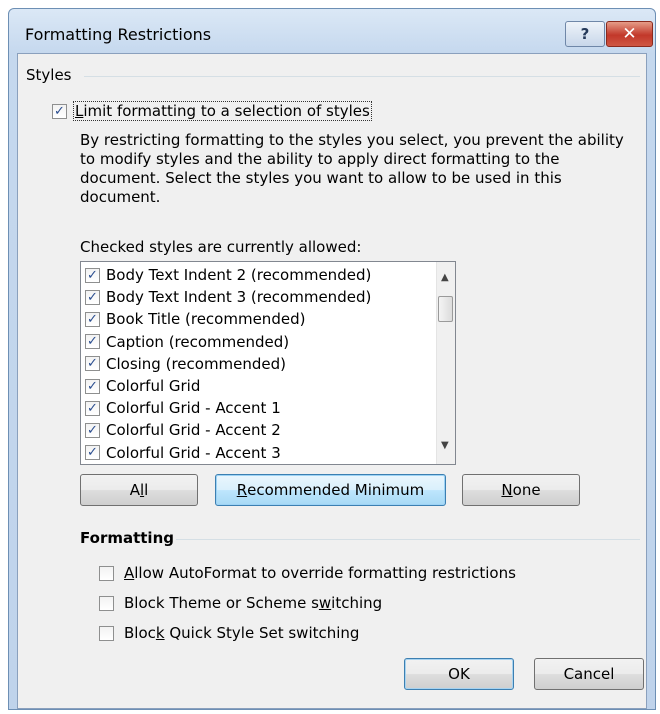  Describe the element at coordinates (459, 674) in the screenshot. I see `ok-button: OK` at that location.